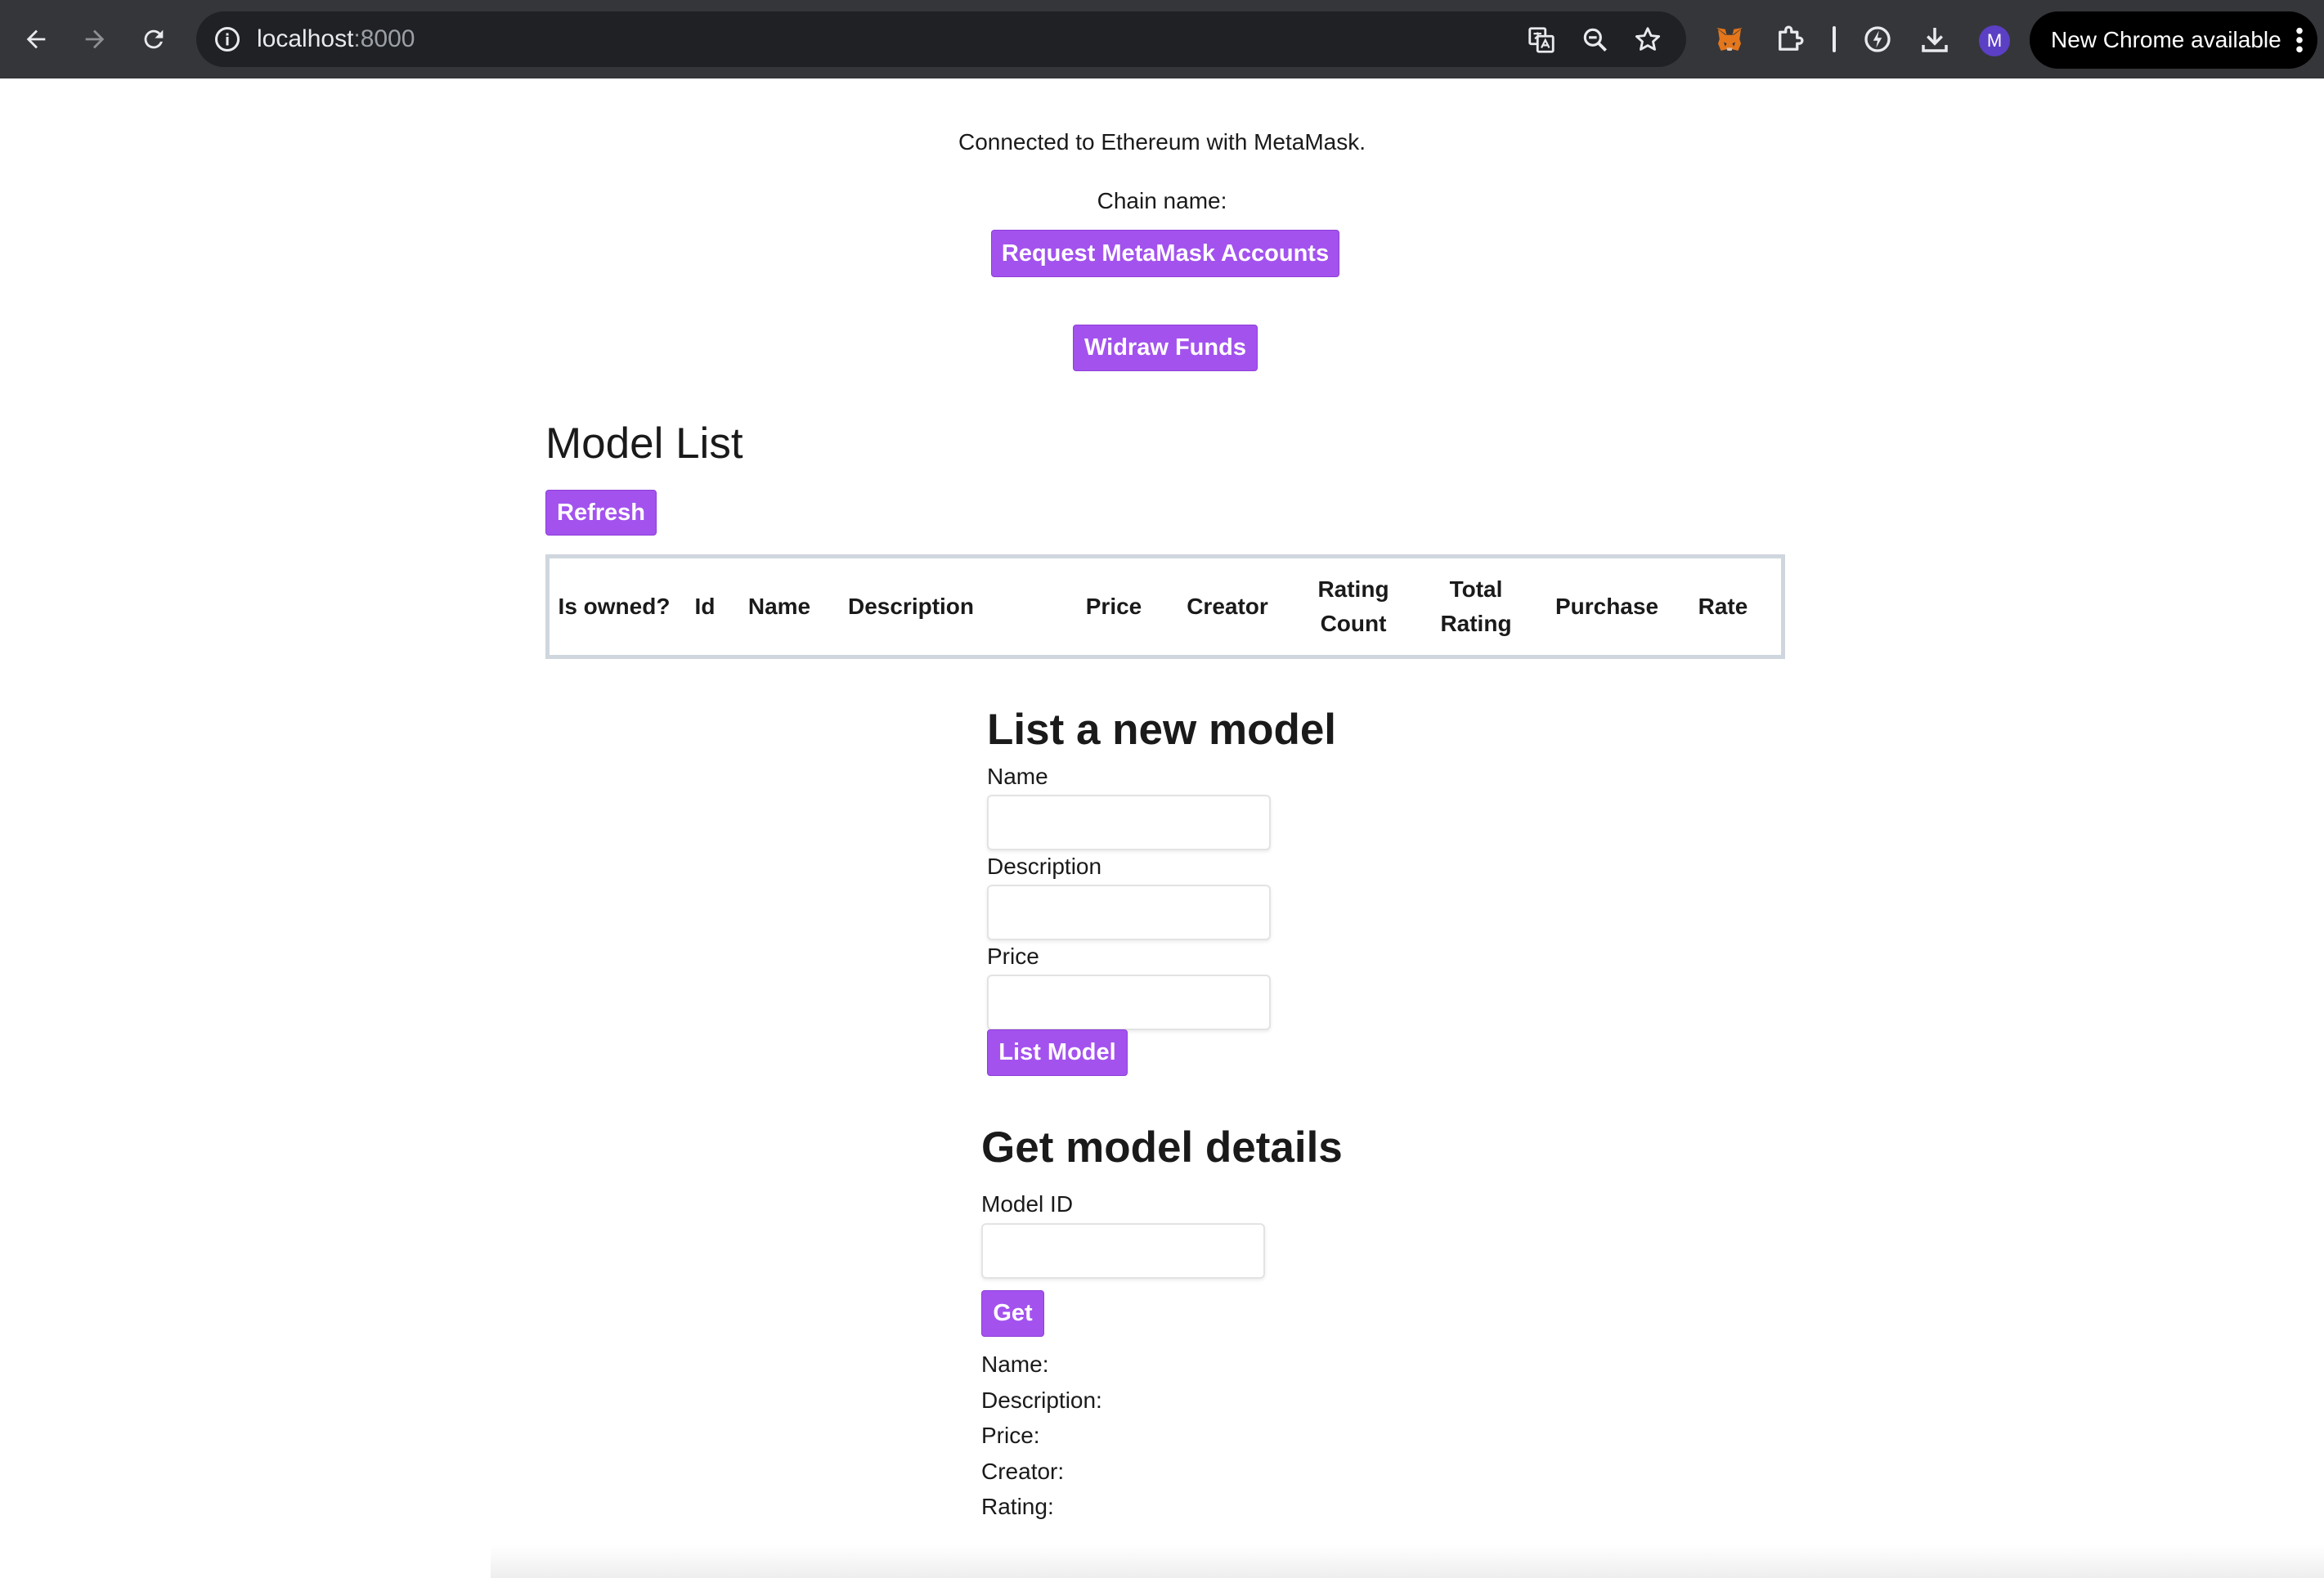  I want to click on model-list-title: Model List, so click(644, 443).